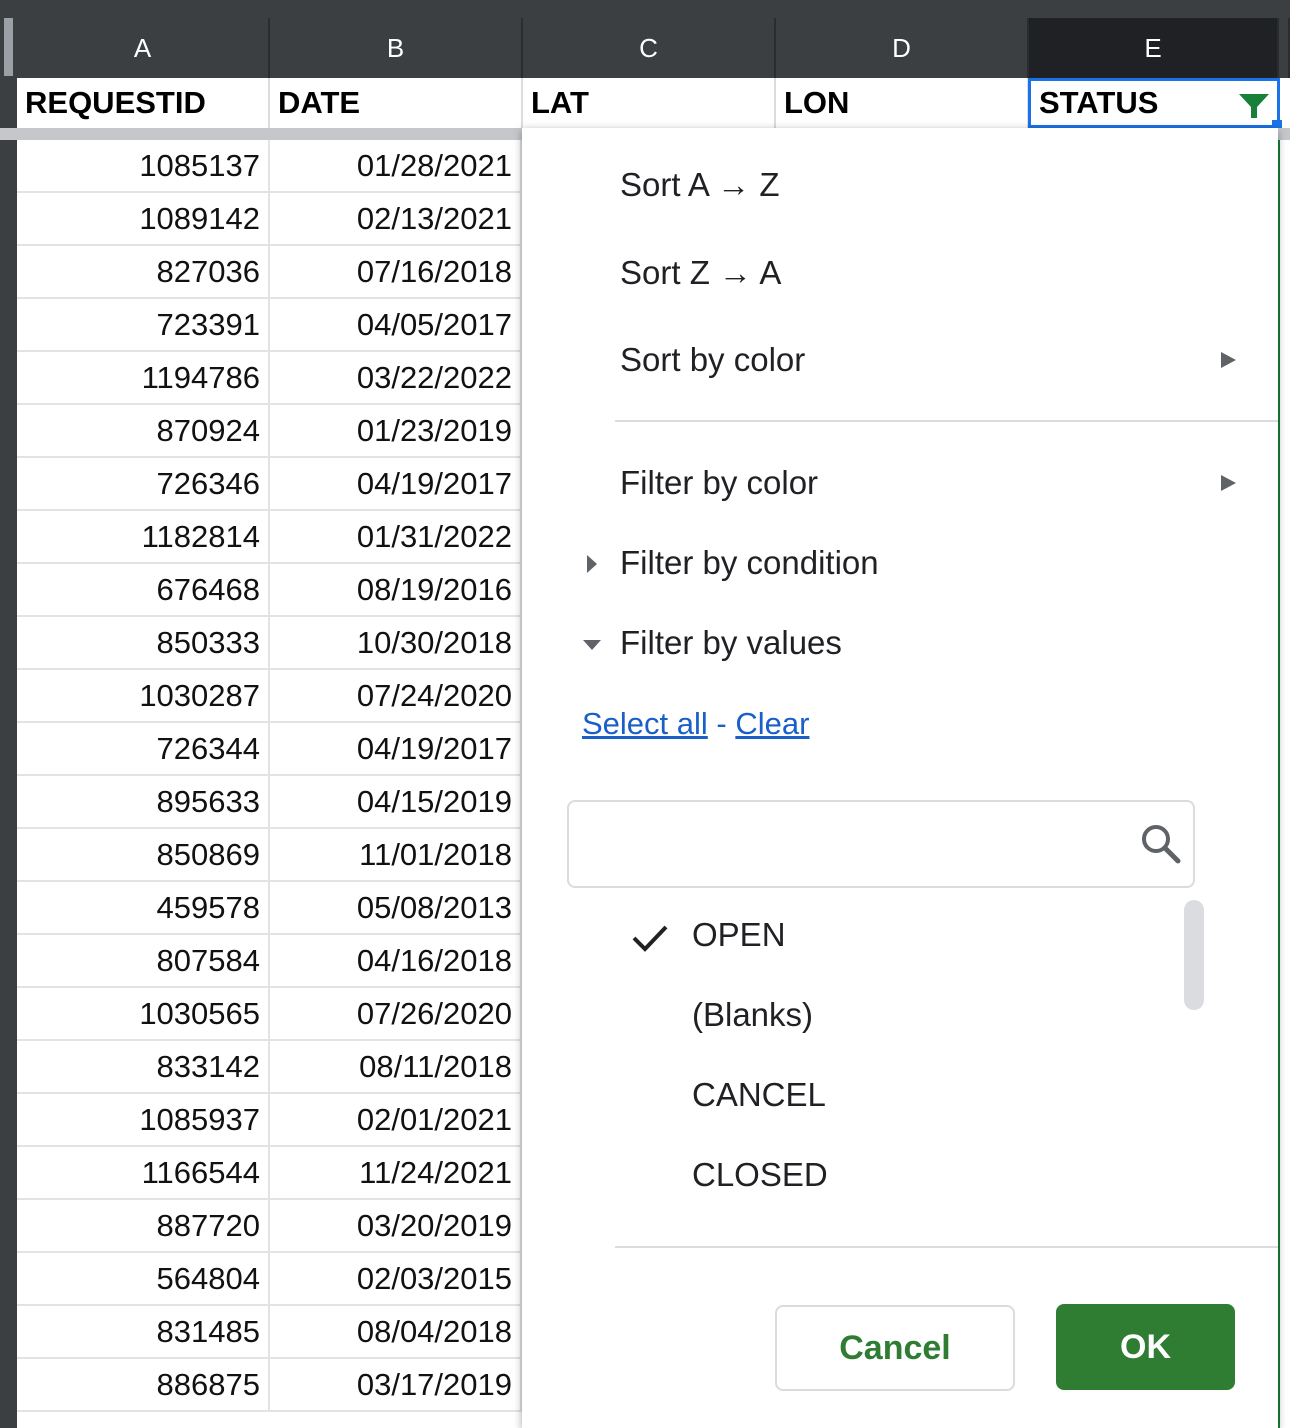 This screenshot has height=1428, width=1290. What do you see at coordinates (8, 47) in the screenshot?
I see `select-all-corner` at bounding box center [8, 47].